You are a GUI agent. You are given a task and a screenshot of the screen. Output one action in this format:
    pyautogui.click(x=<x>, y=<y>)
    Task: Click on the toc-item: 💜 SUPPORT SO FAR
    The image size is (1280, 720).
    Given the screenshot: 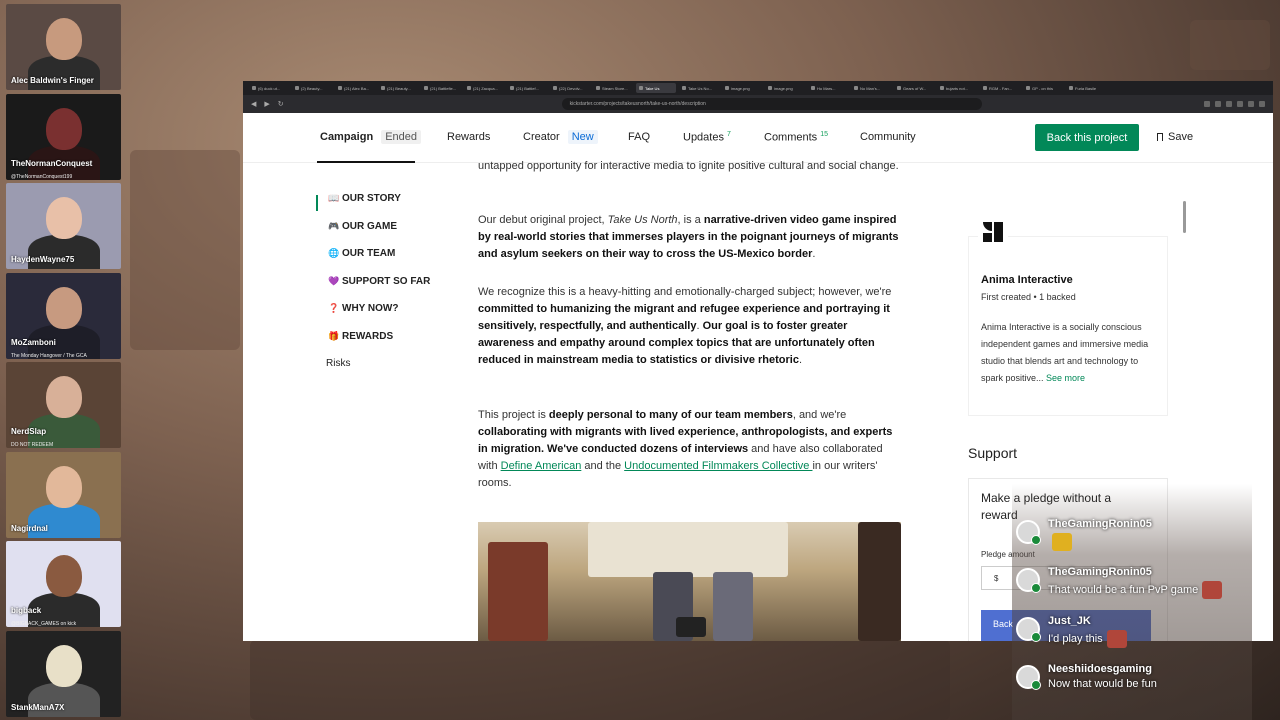 What is the action you would take?
    pyautogui.click(x=379, y=281)
    